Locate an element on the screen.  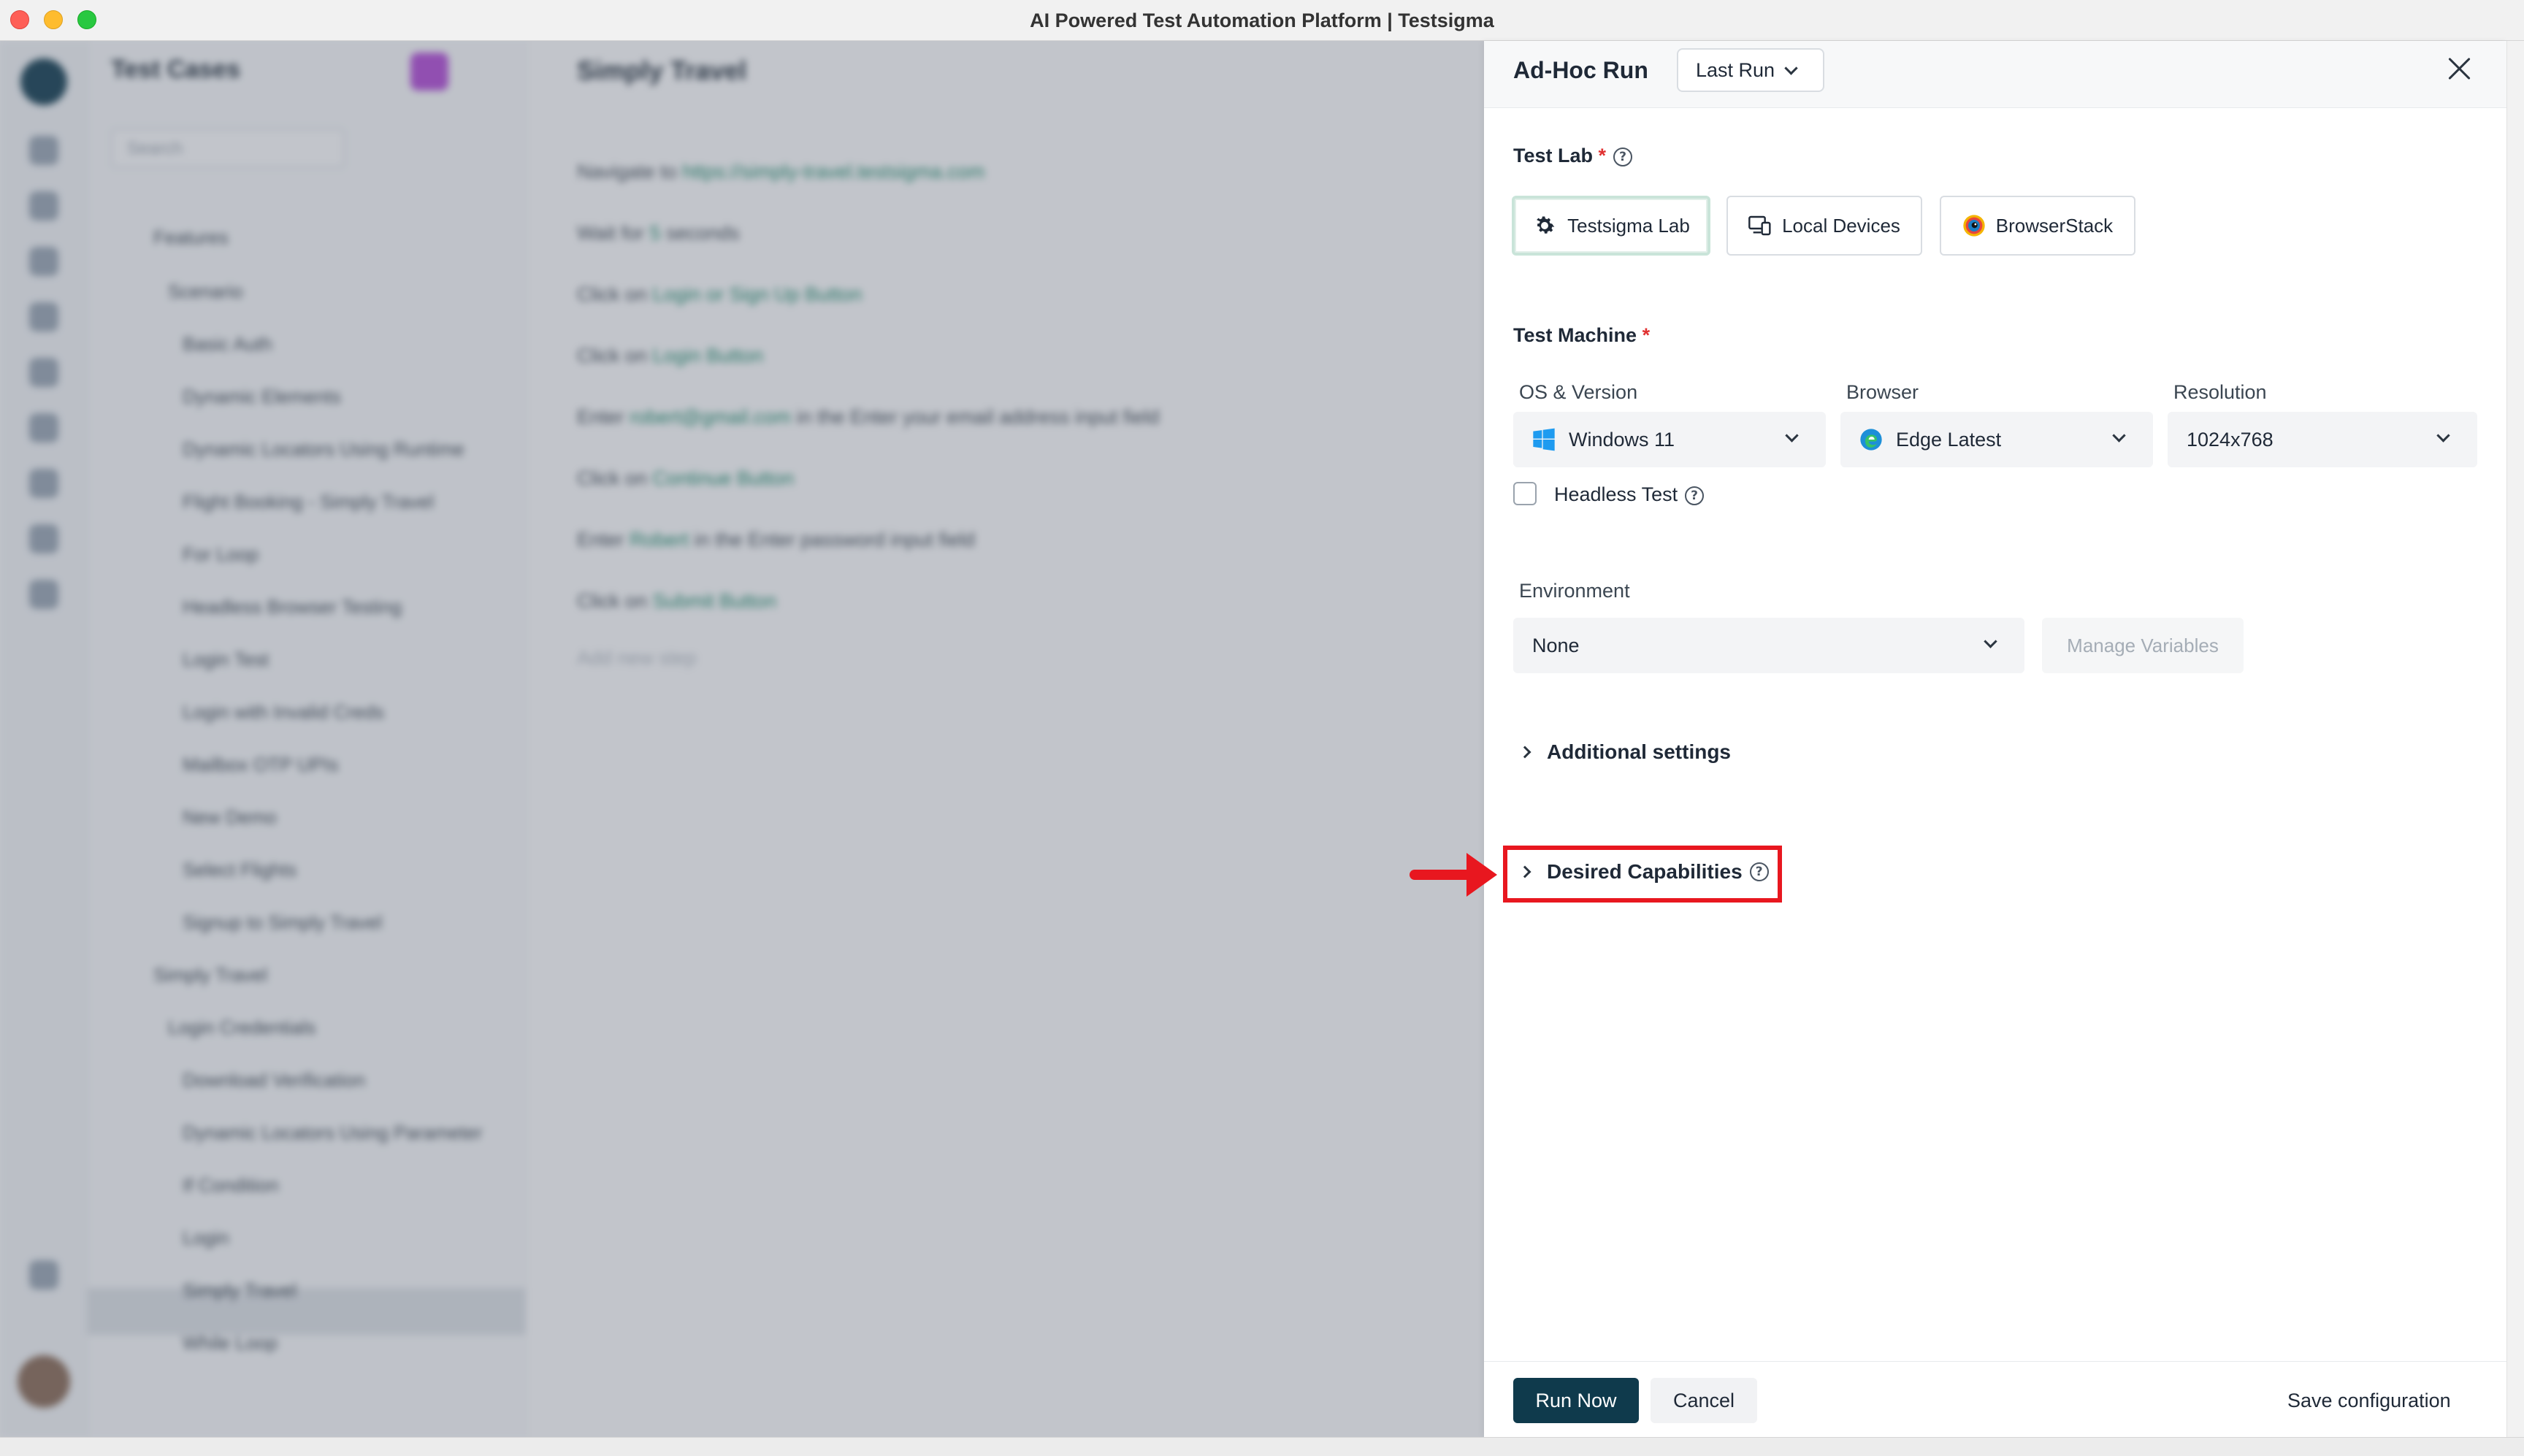
scrollbar is located at coordinates (2515, 739).